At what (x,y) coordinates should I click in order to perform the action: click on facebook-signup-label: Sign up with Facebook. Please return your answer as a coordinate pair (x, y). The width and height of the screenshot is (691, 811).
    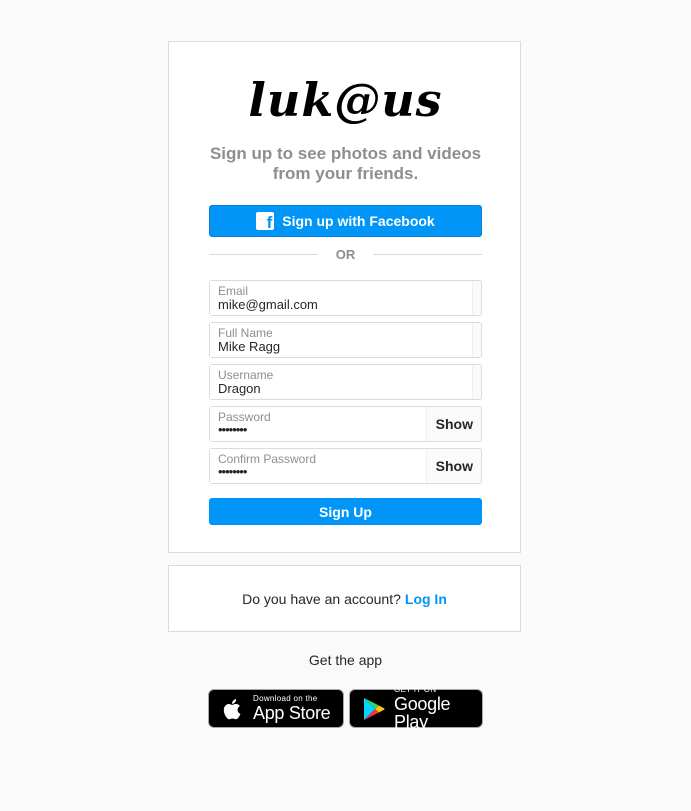
    Looking at the image, I should click on (358, 221).